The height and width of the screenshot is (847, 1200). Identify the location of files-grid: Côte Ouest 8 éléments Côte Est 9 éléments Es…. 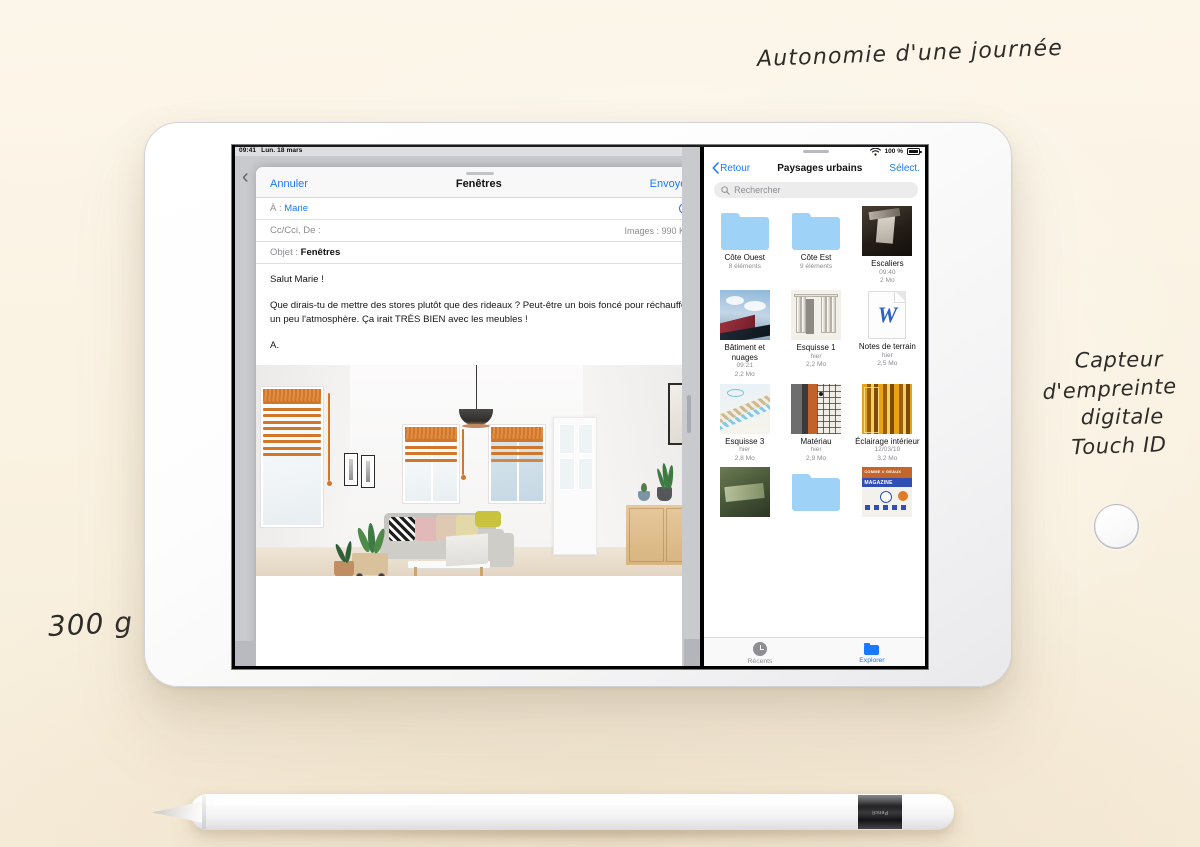
(816, 362).